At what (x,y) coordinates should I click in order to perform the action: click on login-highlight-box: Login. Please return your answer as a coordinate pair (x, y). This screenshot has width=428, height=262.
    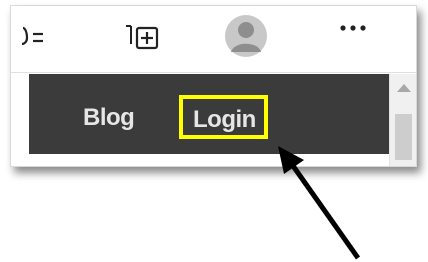
    Looking at the image, I should click on (223, 117).